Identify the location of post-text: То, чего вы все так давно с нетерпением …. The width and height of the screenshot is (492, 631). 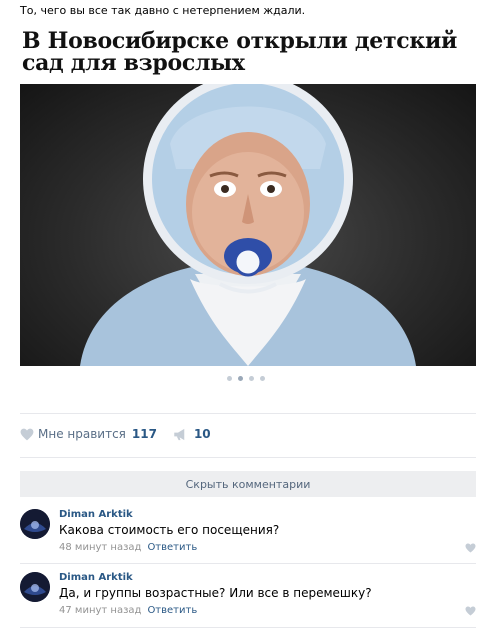
(163, 10).